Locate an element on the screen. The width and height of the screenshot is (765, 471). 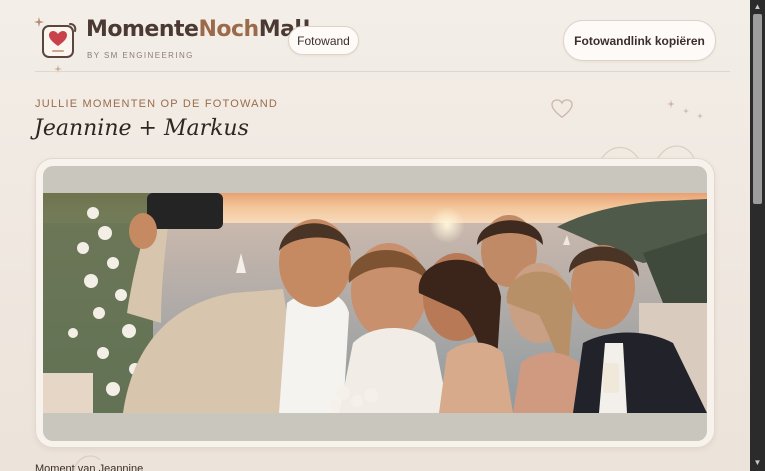
copy-photo-wall-link-button: Fotowandlink kopiëren is located at coordinates (639, 40).